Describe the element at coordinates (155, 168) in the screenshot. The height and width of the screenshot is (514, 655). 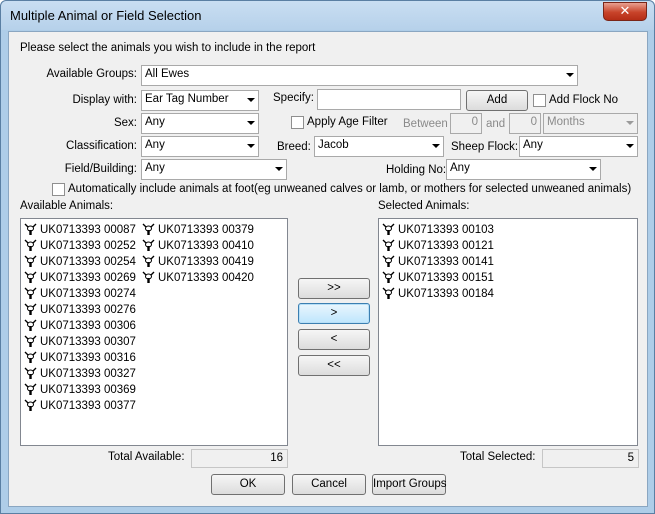
I see `field-building-value: Any` at that location.